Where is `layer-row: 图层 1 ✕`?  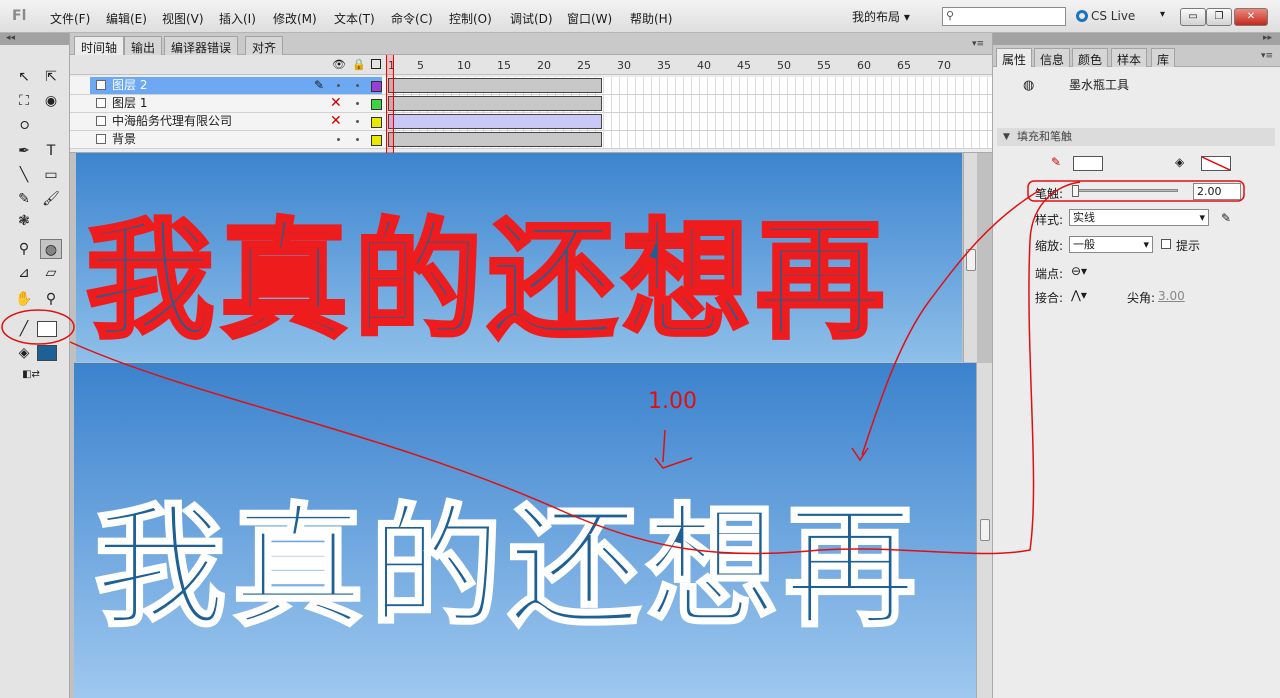
layer-row: 图层 1 ✕ is located at coordinates (531, 104).